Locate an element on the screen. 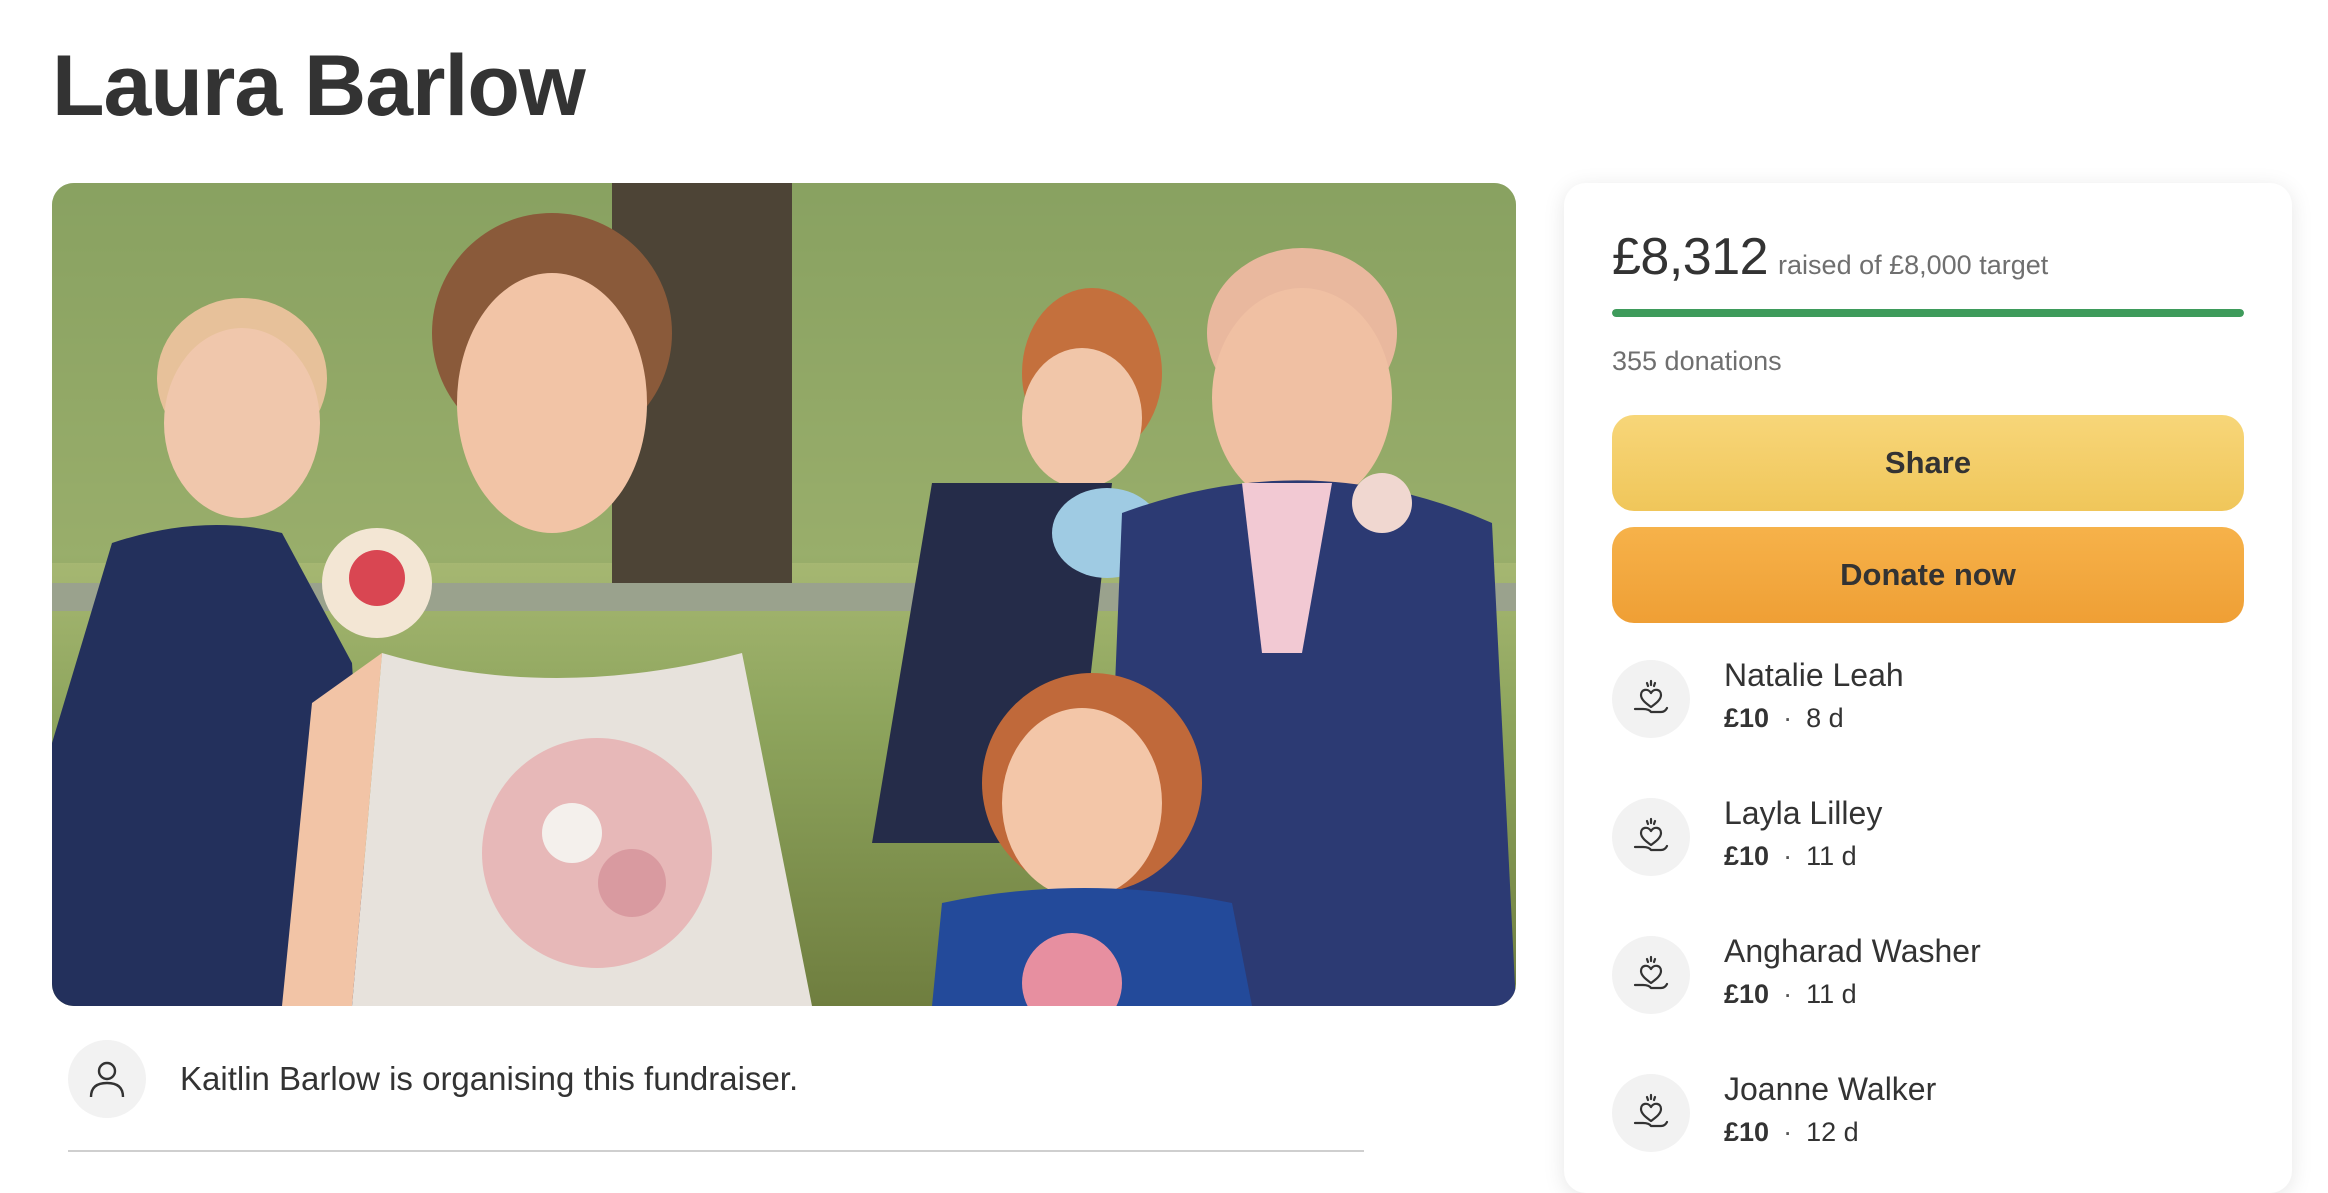  raised-summary: £8,312 raised of £8,000 target is located at coordinates (1830, 257).